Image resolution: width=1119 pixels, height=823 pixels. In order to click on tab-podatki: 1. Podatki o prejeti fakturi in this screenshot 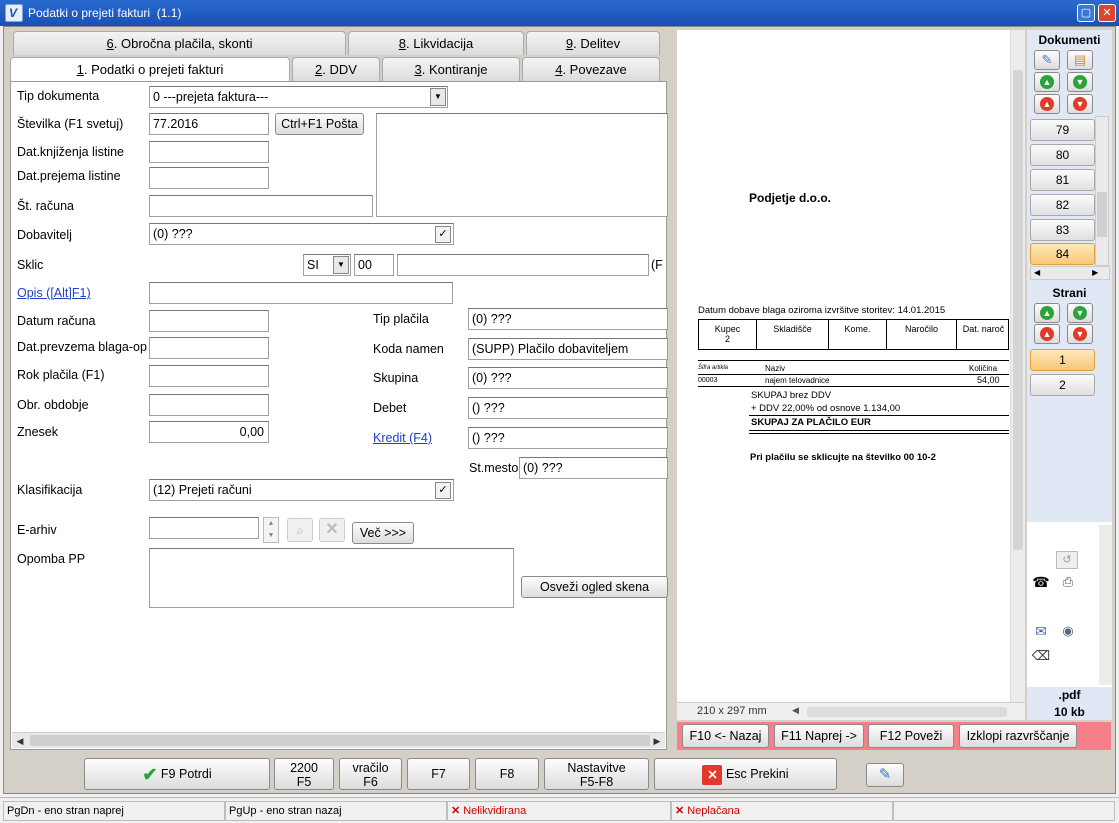, I will do `click(150, 69)`.